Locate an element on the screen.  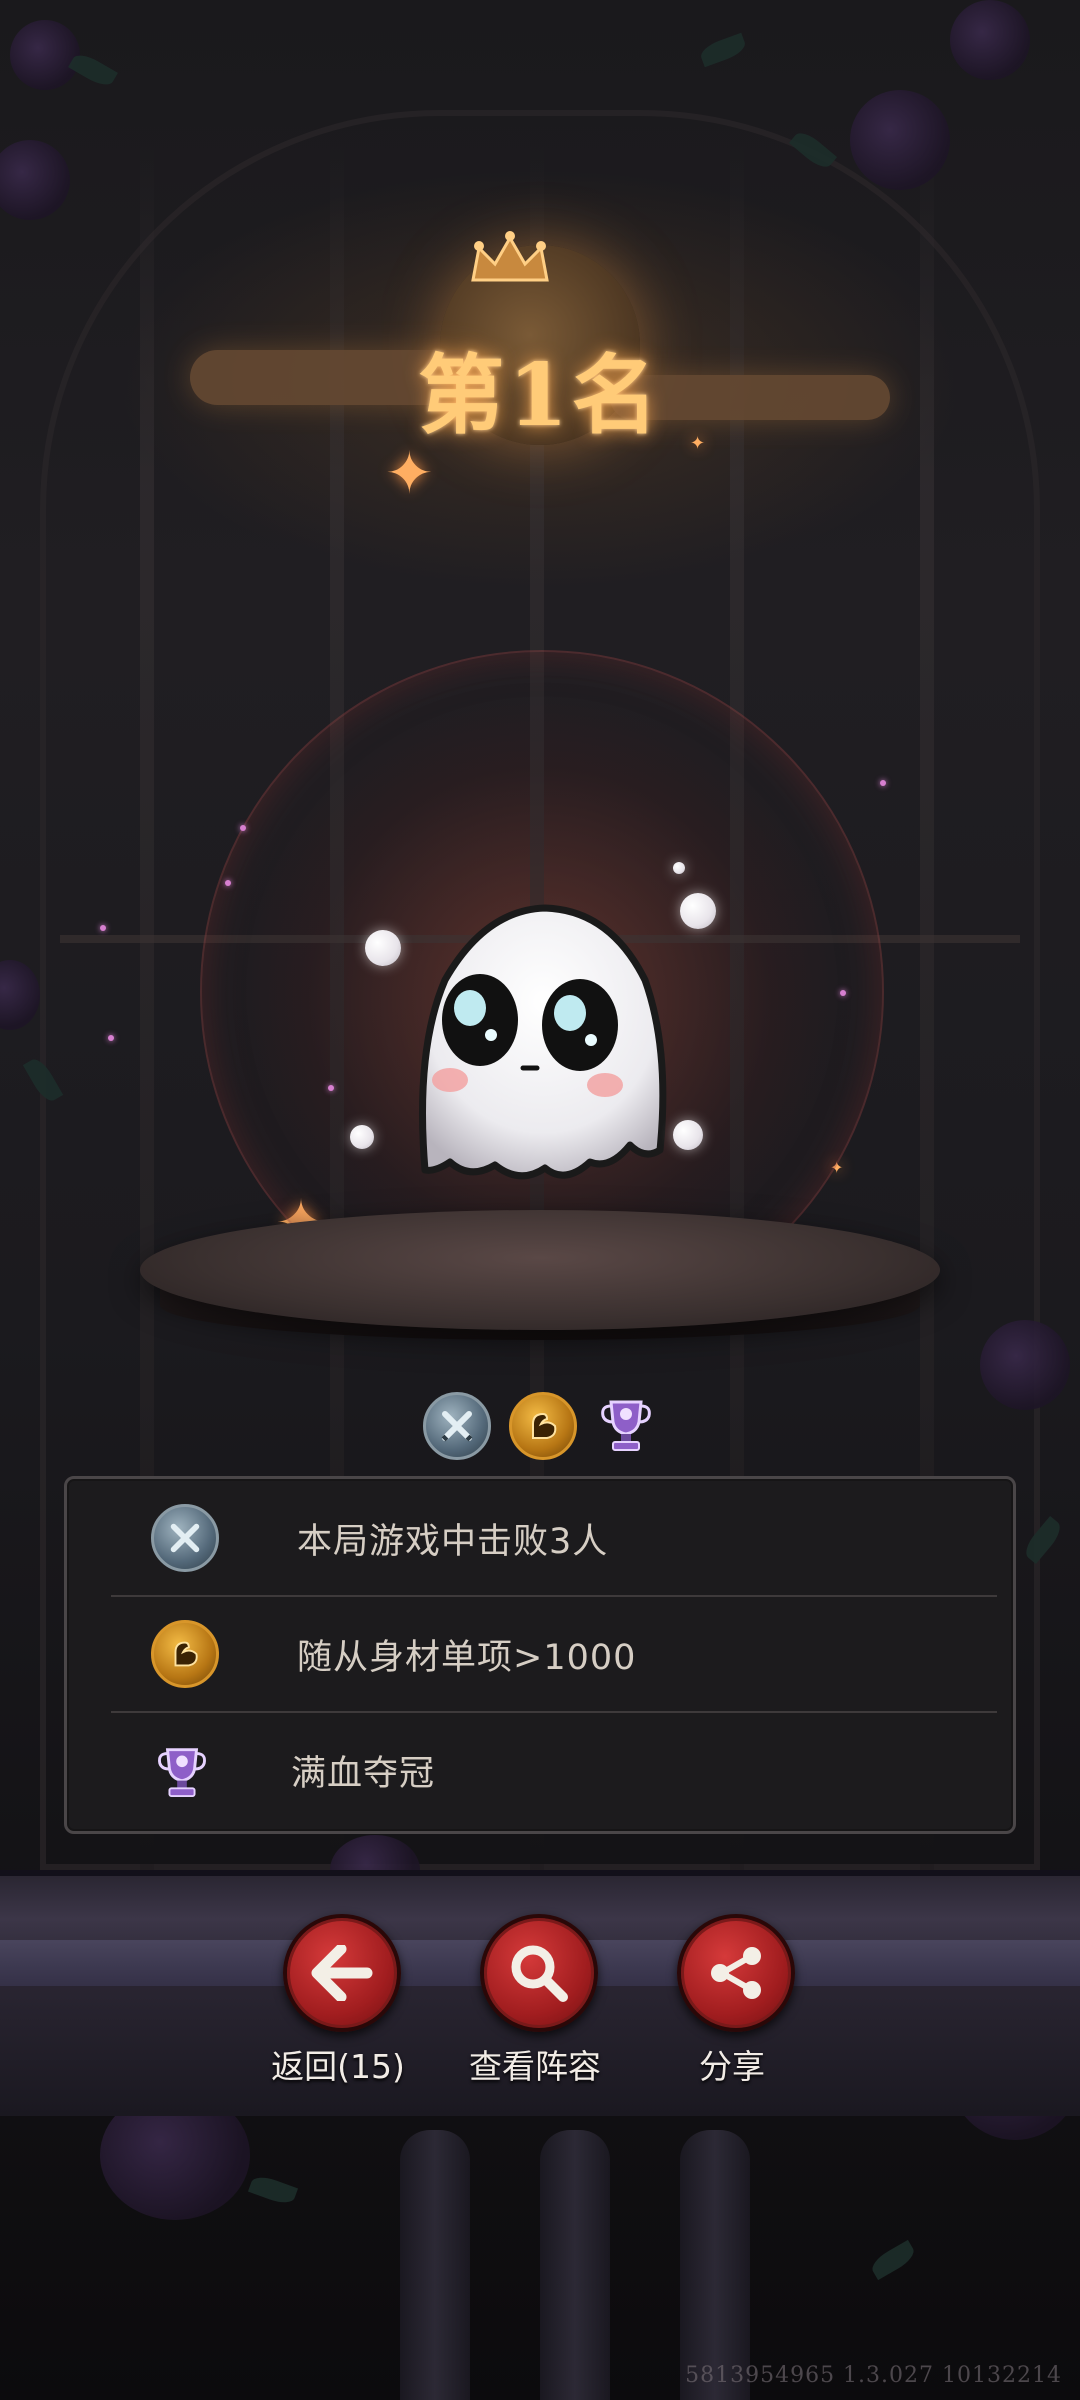
achievement-text: 满血夺冠 is located at coordinates (363, 1773).